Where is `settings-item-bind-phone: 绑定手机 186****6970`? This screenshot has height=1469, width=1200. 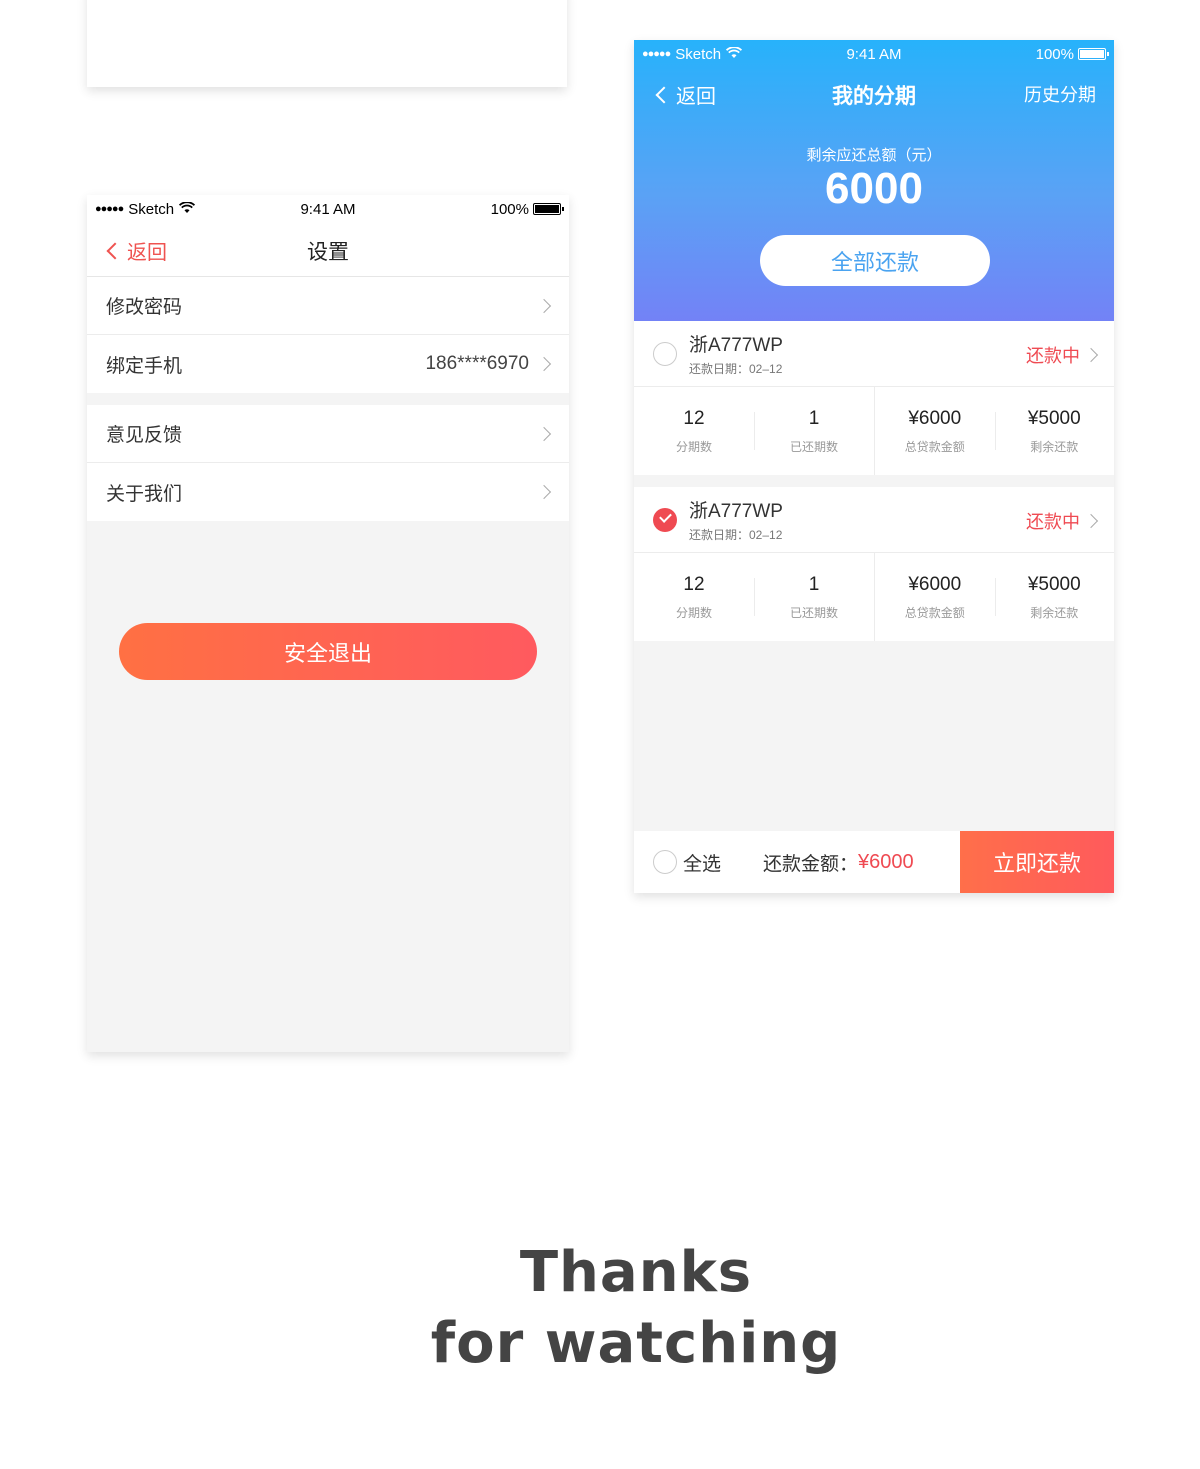
settings-item-bind-phone: 绑定手机 186****6970 is located at coordinates (328, 364).